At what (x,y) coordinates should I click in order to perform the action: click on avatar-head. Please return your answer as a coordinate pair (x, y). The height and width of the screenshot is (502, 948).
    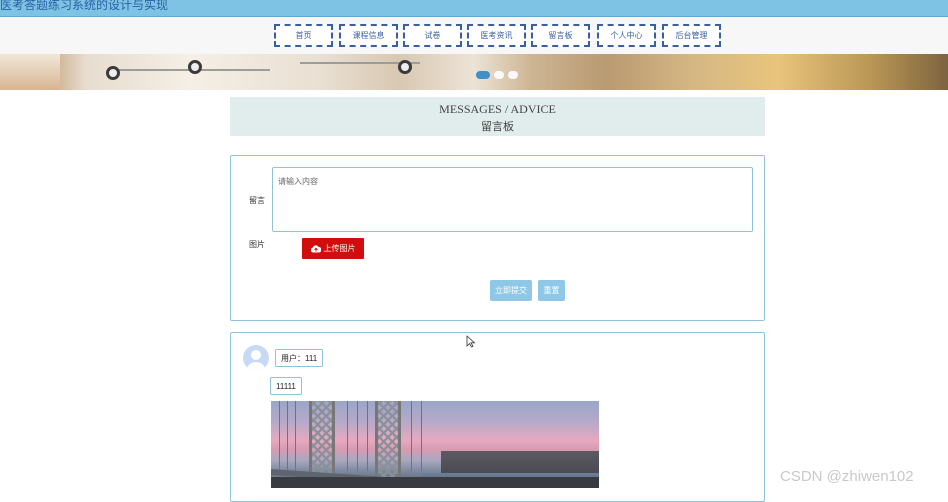
    Looking at the image, I should click on (256, 355).